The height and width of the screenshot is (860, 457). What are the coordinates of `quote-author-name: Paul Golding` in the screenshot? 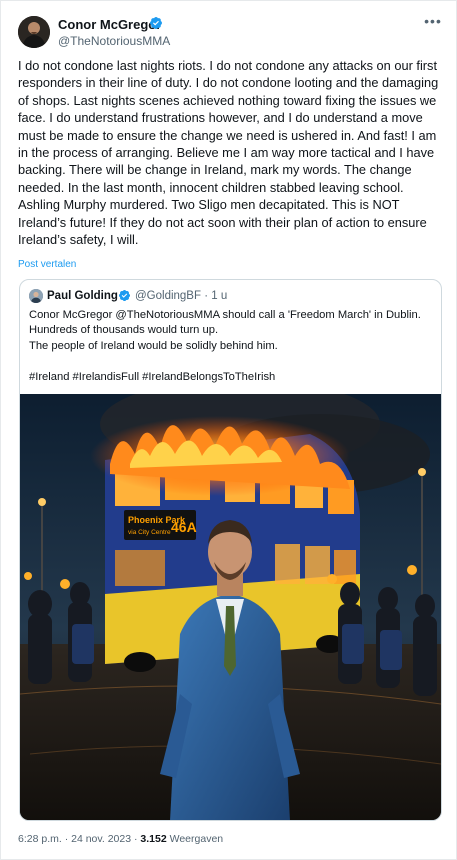 It's located at (82, 296).